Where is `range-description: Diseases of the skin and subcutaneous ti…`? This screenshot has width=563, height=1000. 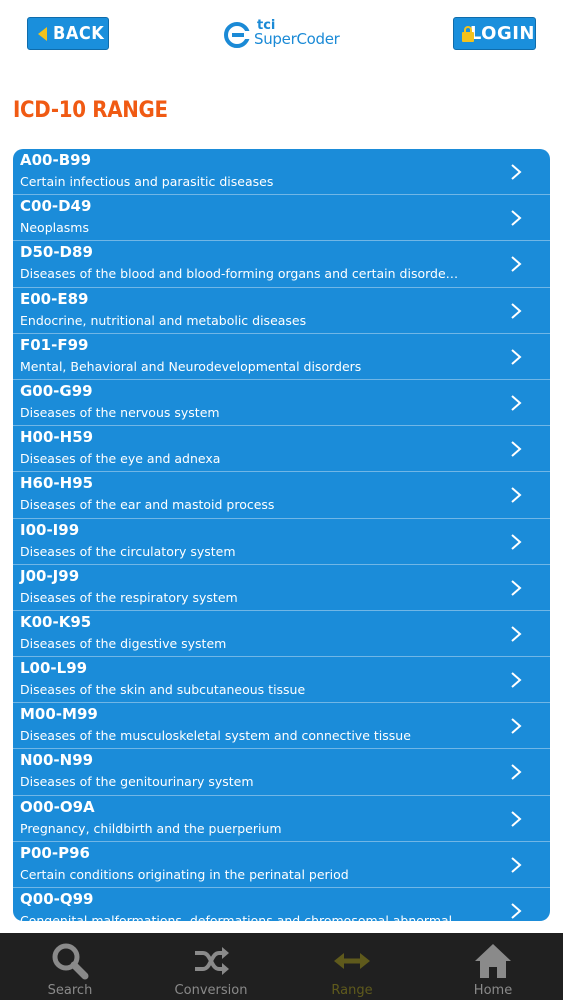 range-description: Diseases of the skin and subcutaneous ti… is located at coordinates (163, 690).